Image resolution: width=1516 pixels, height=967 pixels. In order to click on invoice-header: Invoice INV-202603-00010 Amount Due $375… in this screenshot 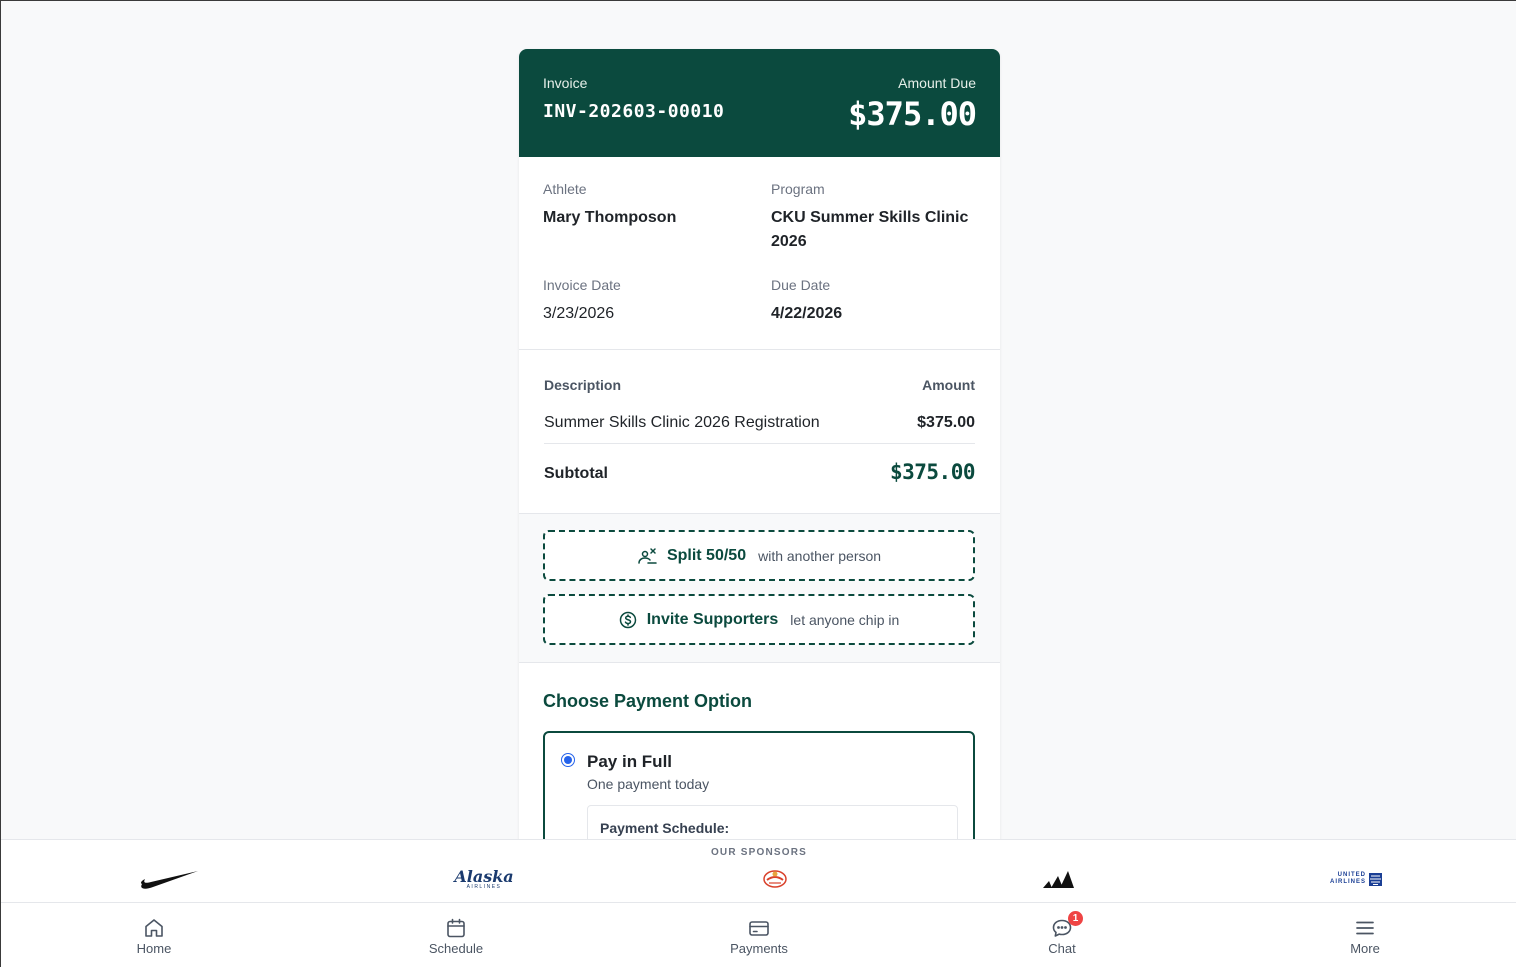, I will do `click(759, 103)`.